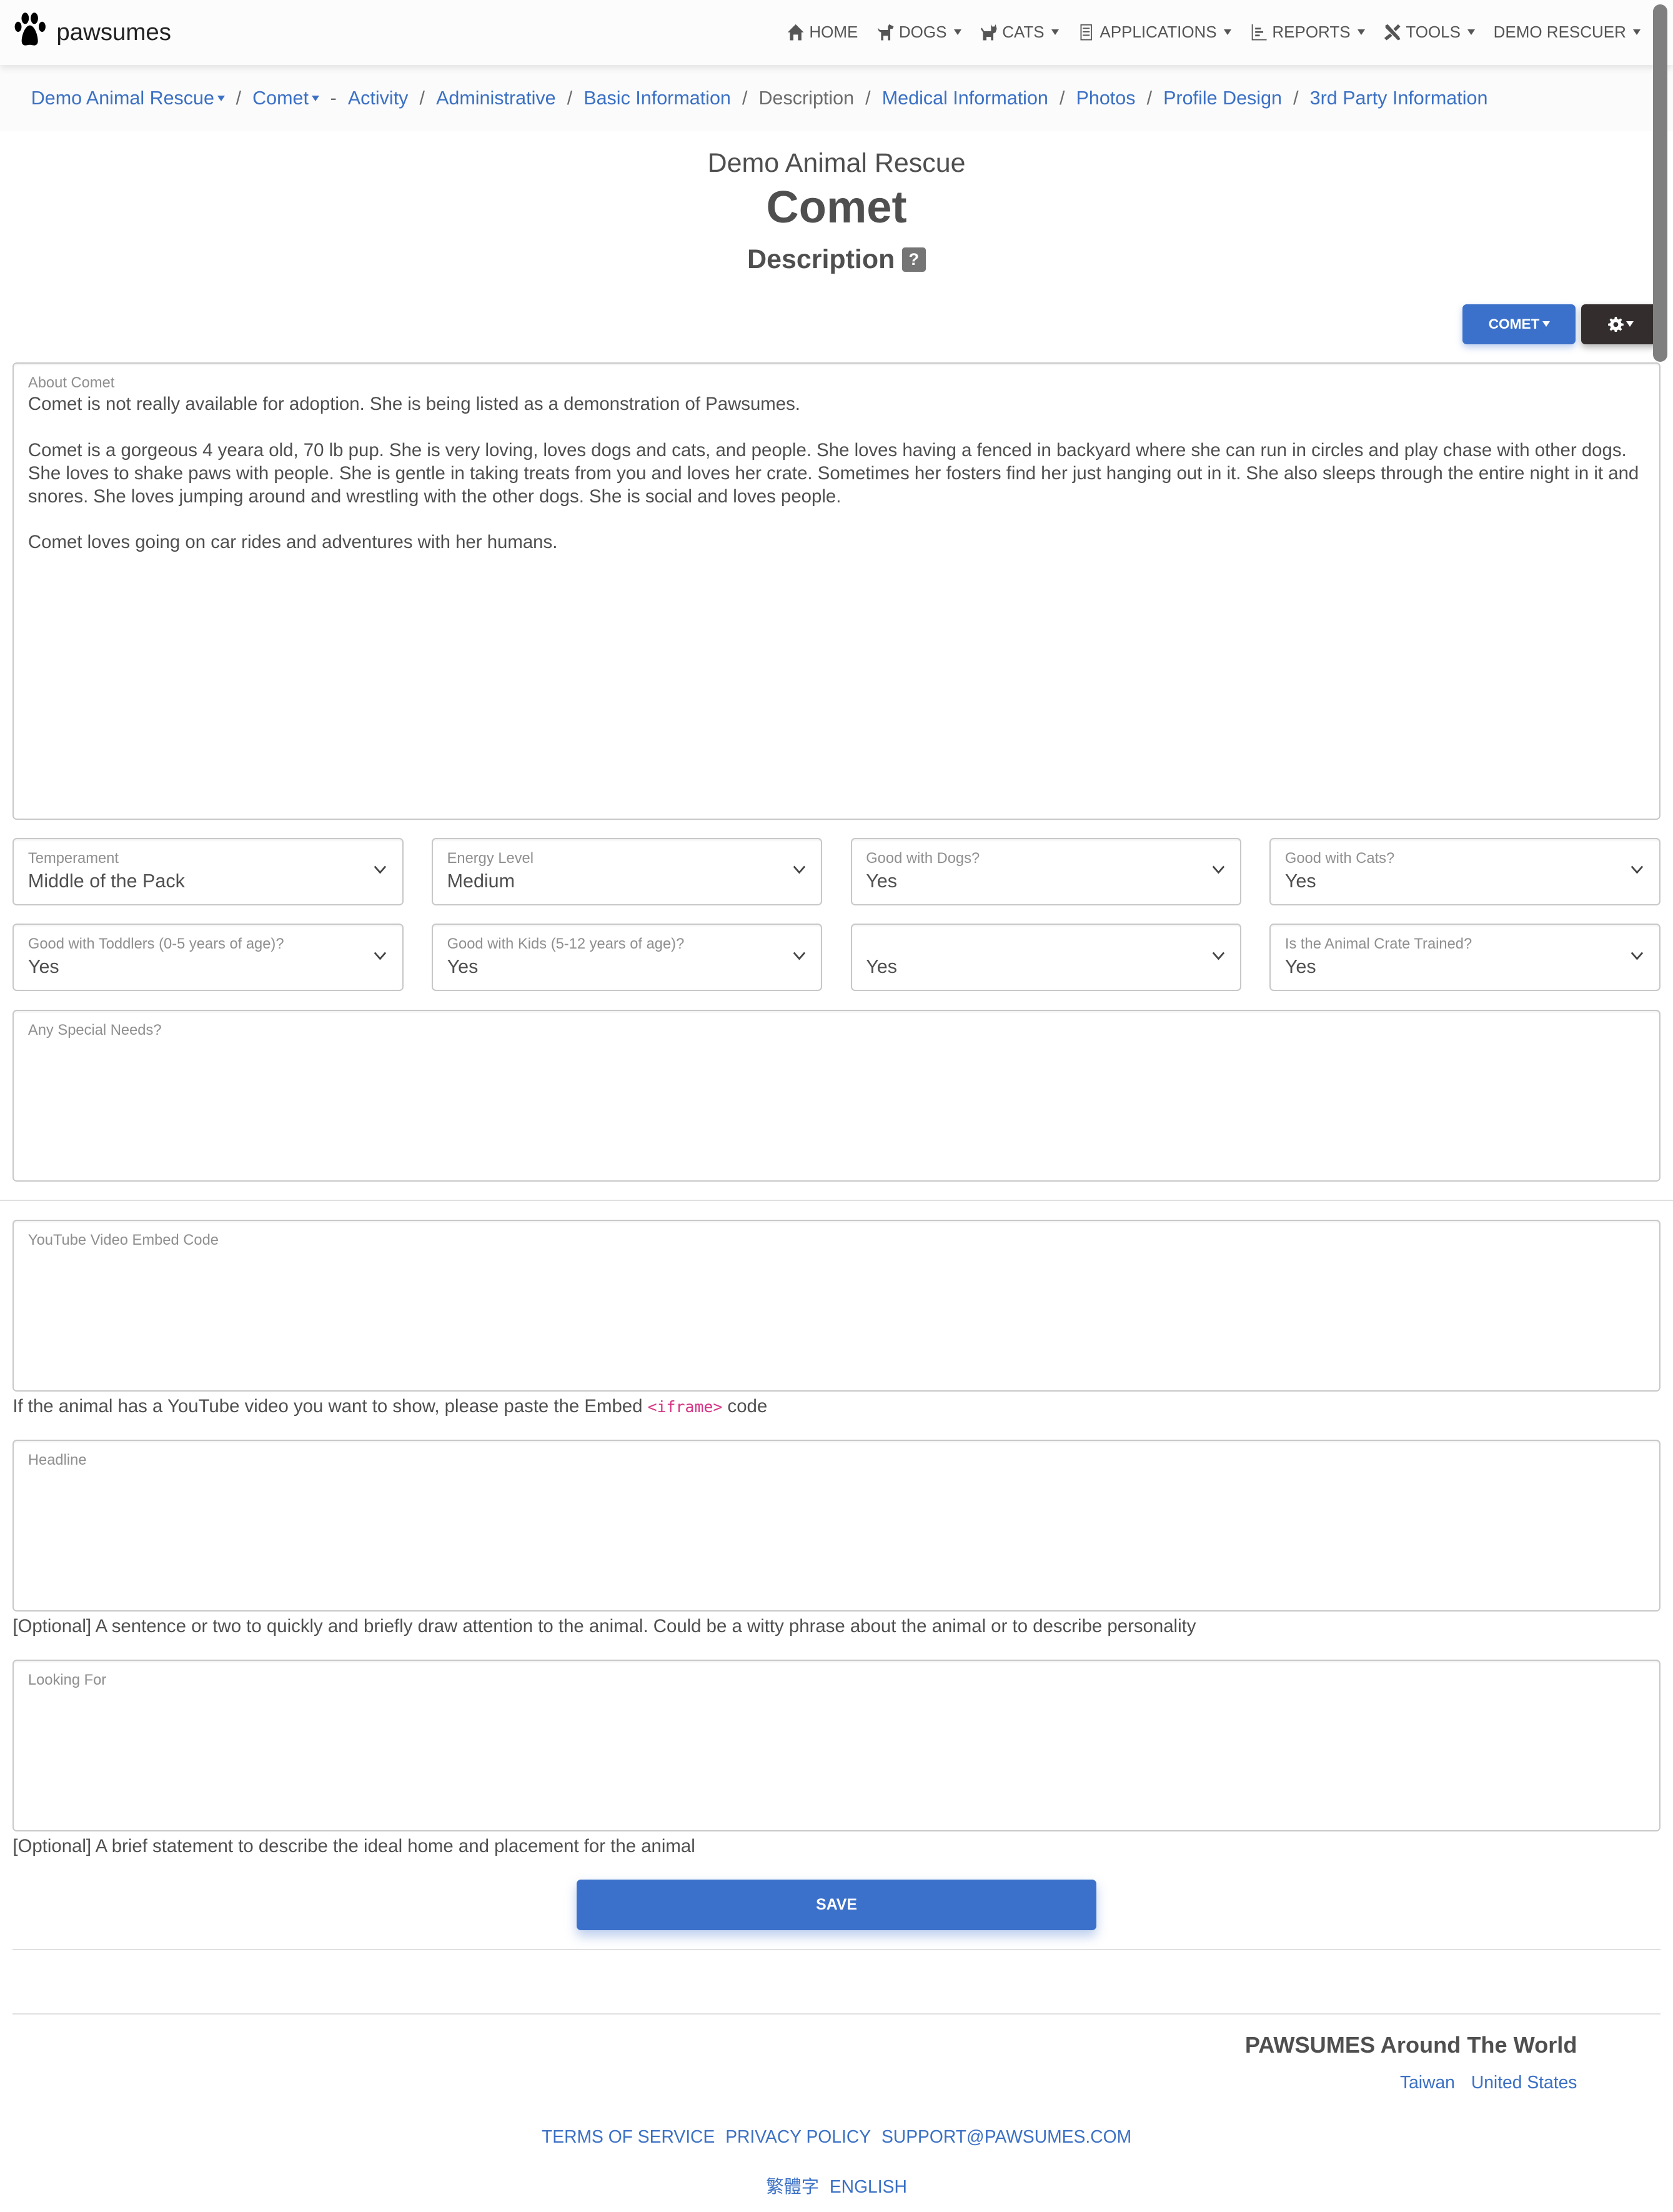  I want to click on save-wrapper: SAVE, so click(836, 1905).